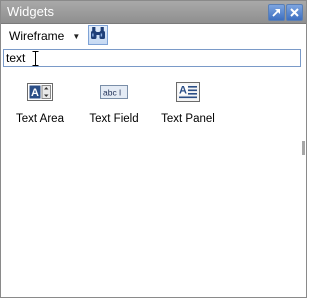  I want to click on widget-text-field: abc l Text Field, so click(114, 106).